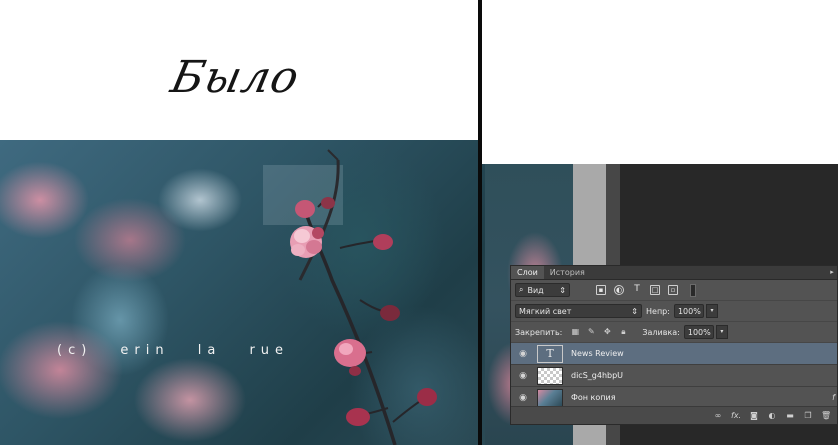  Describe the element at coordinates (567, 272) in the screenshot. I see `tab-history: История` at that location.